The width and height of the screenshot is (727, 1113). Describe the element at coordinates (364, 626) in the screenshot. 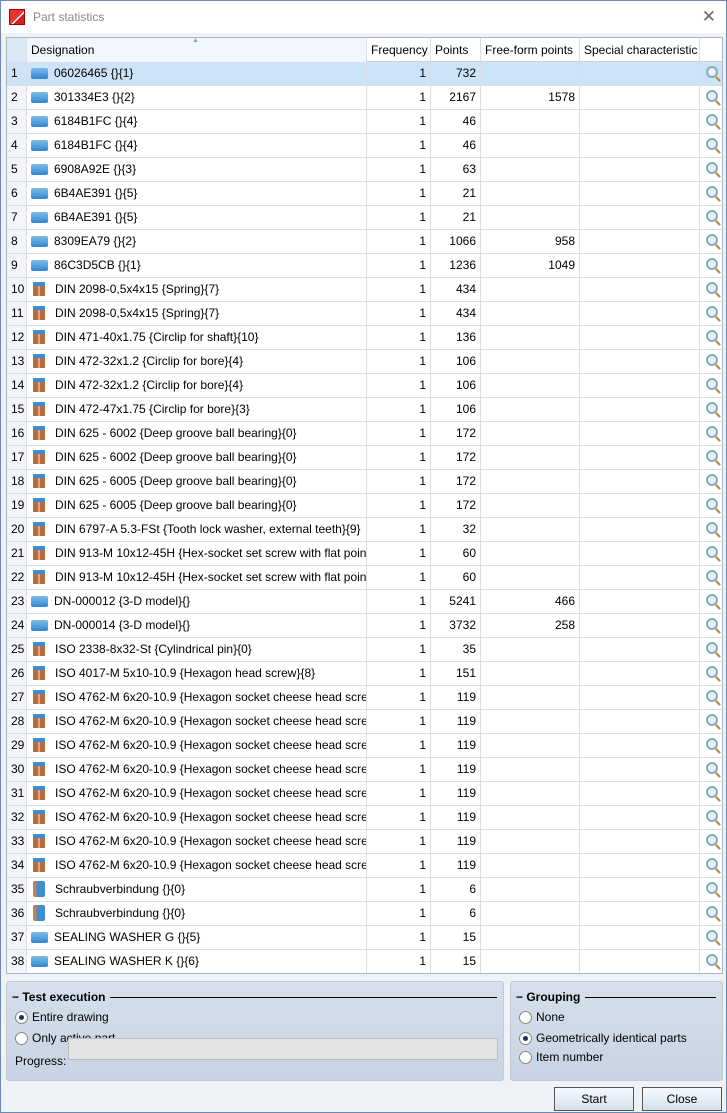

I see `table-row: 24 DN-000014 {3-D model}{} 1 3732 258` at that location.